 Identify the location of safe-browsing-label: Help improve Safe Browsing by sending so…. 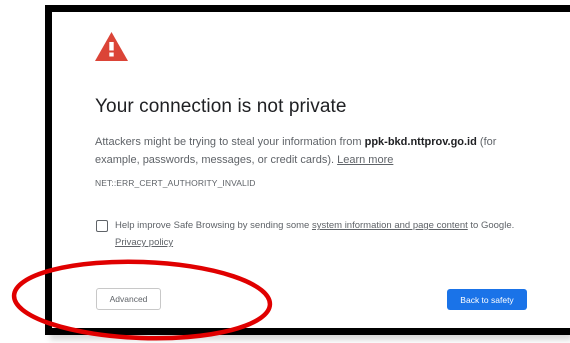
(335, 234).